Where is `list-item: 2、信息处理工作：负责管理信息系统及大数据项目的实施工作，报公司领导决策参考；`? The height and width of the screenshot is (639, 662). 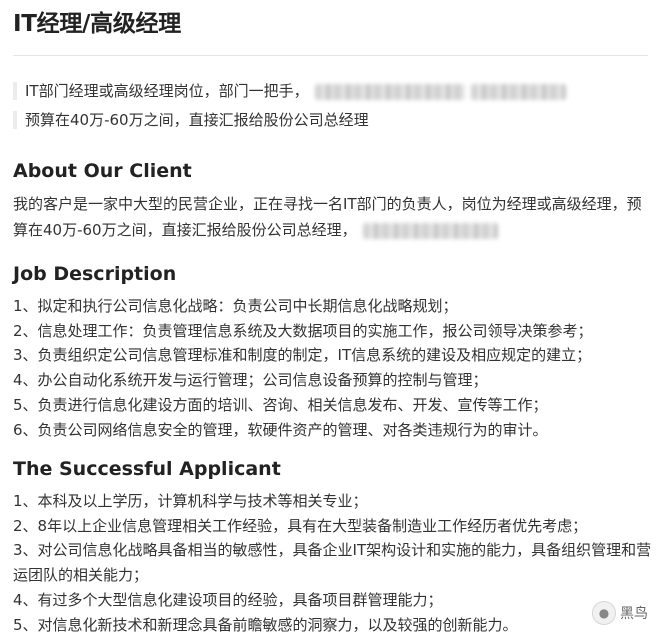 list-item: 2、信息处理工作：负责管理信息系统及大数据项目的实施工作，报公司领导决策参考； is located at coordinates (303, 330).